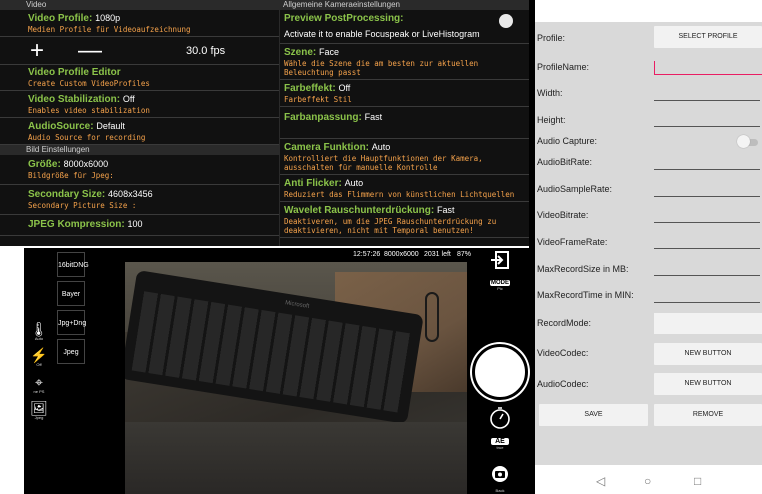  Describe the element at coordinates (708, 415) in the screenshot. I see `remove-button: REMOVE` at that location.